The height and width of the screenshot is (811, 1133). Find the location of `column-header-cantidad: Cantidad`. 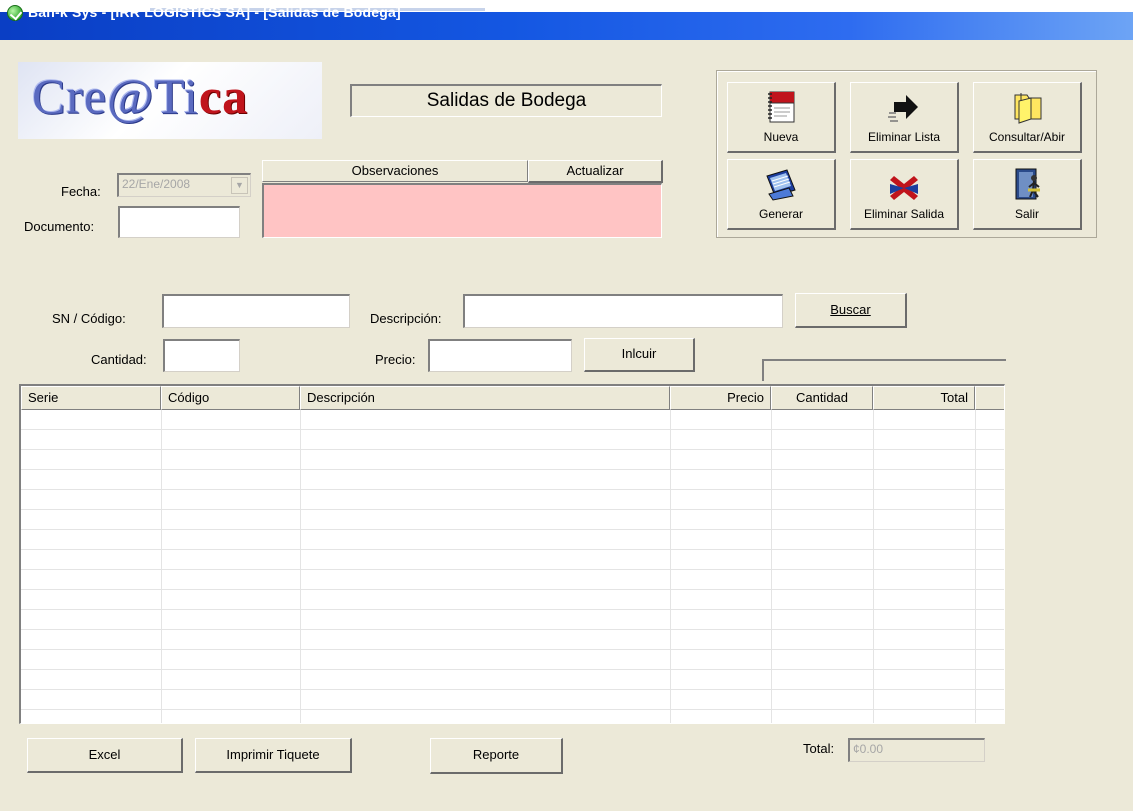

column-header-cantidad: Cantidad is located at coordinates (822, 398).